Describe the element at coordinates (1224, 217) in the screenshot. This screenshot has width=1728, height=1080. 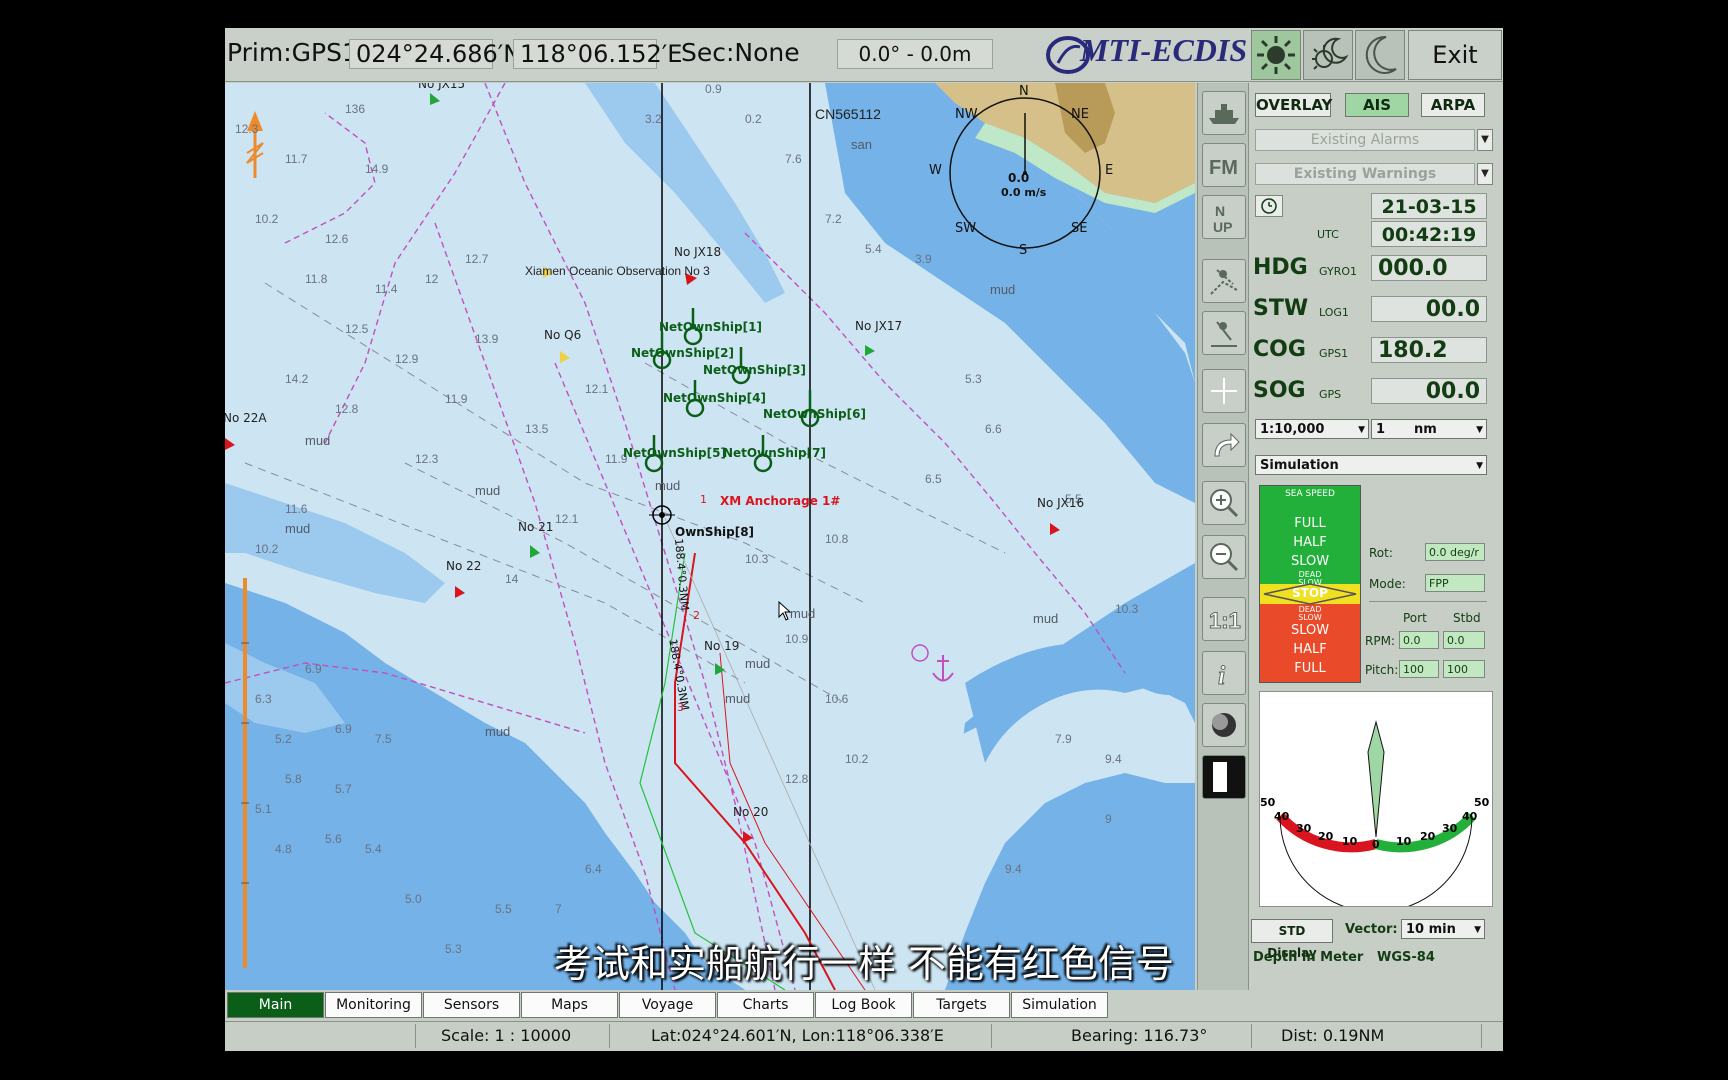
I see `north-up-button: N UP` at that location.